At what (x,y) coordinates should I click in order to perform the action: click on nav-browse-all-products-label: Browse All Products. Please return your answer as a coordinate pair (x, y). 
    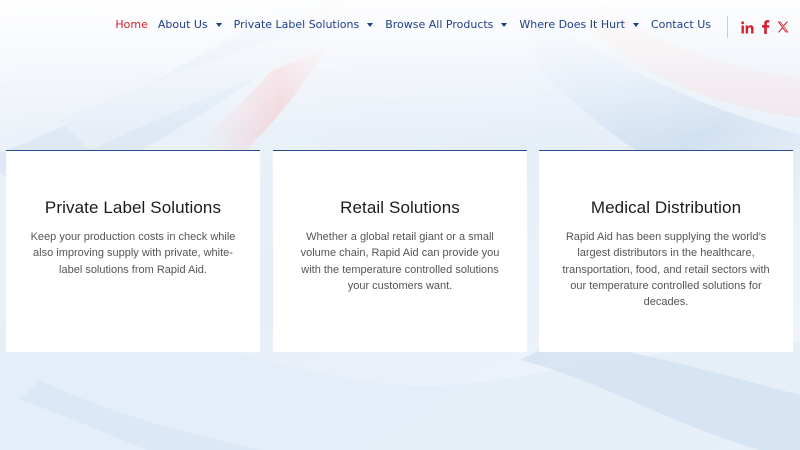
    Looking at the image, I should click on (439, 24).